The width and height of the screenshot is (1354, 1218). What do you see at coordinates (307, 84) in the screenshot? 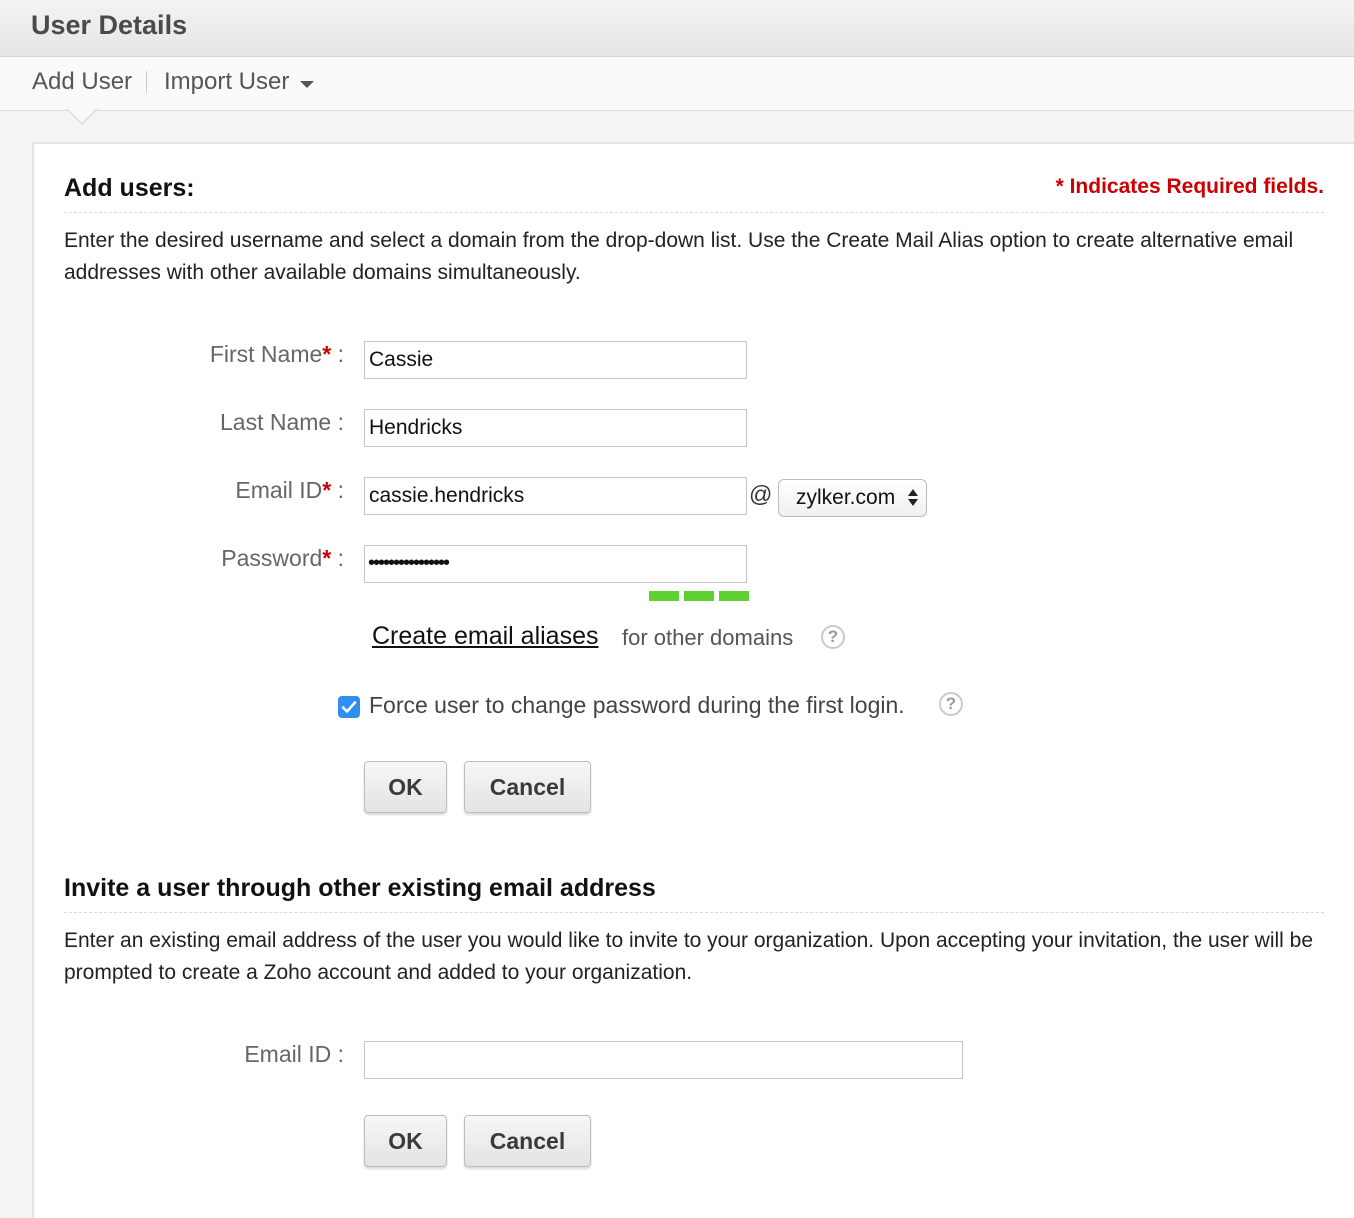
I see `caret-down-icon` at bounding box center [307, 84].